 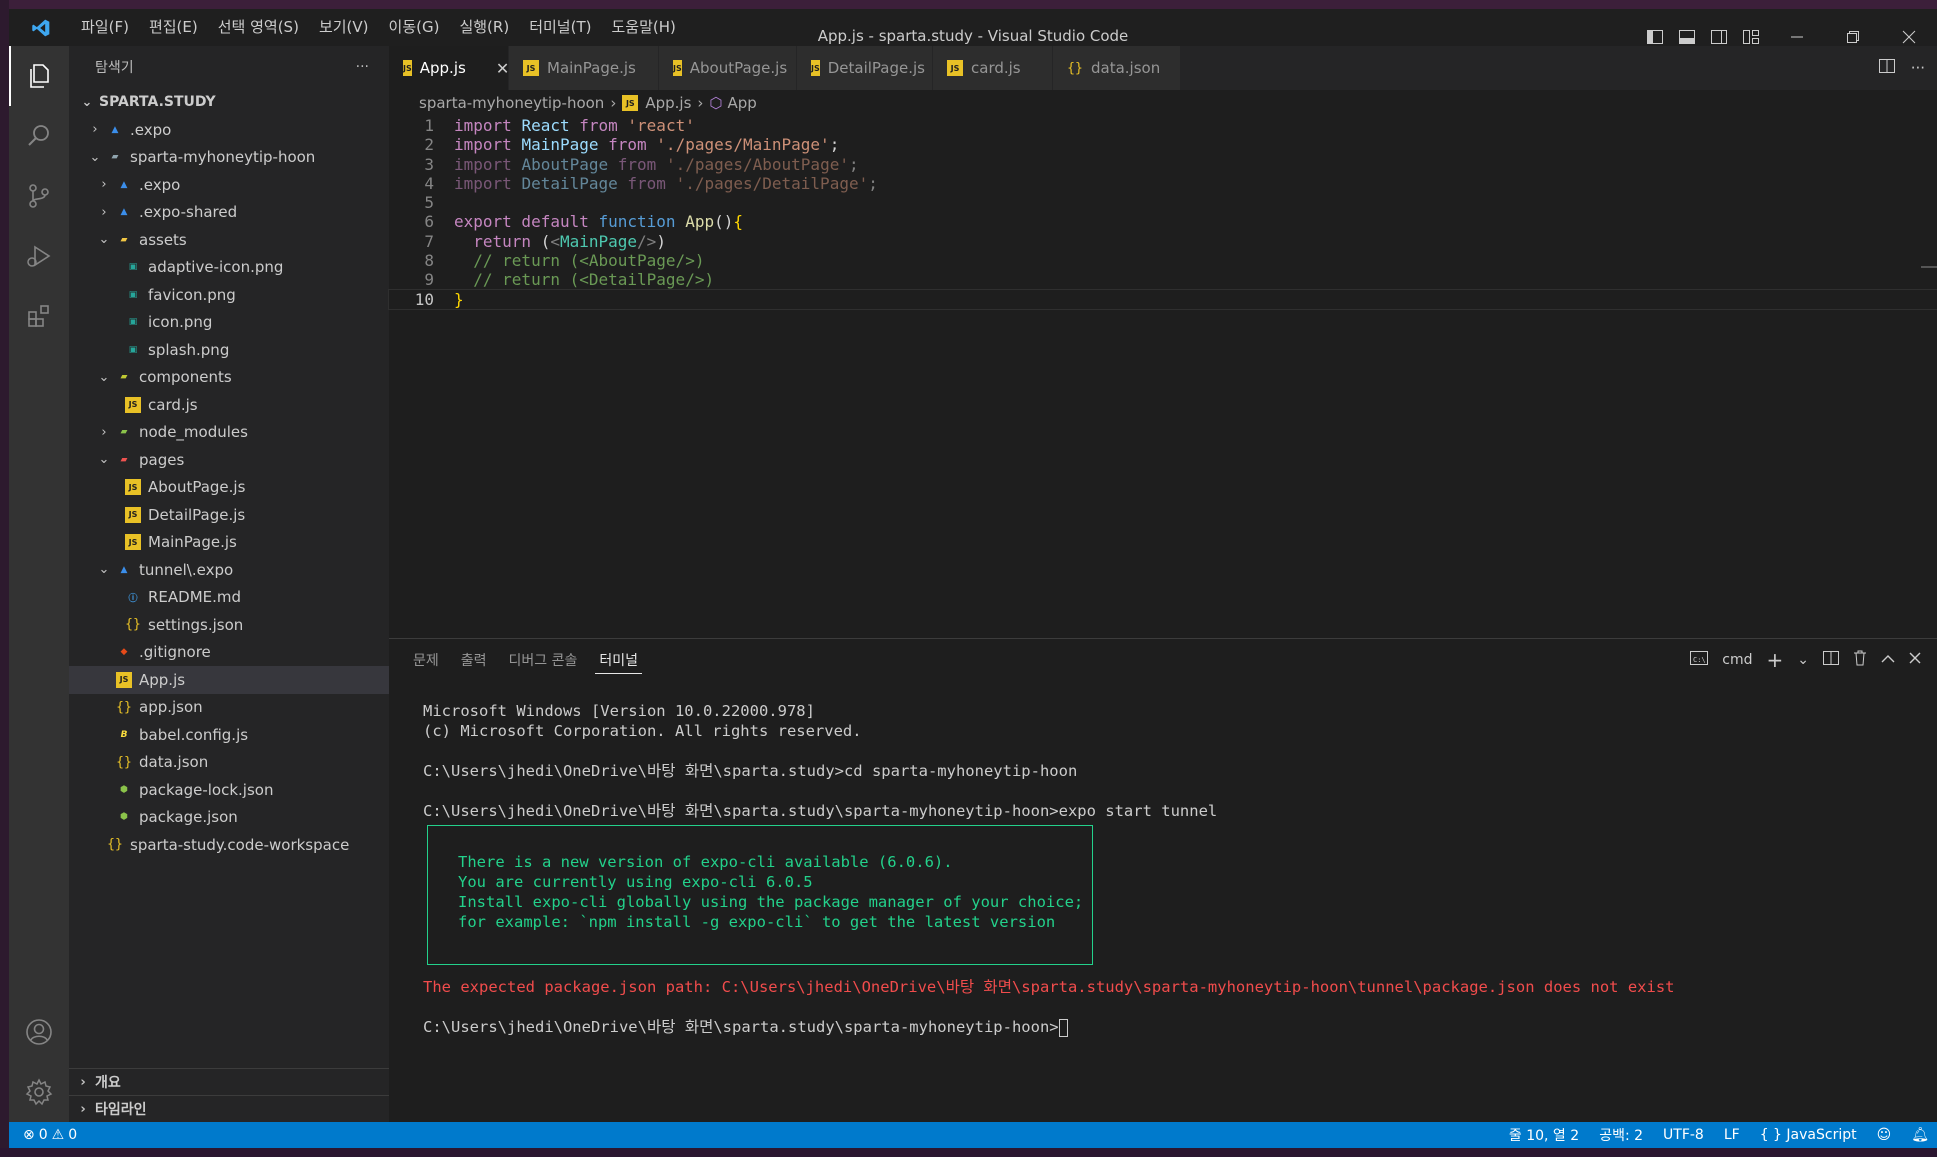 What do you see at coordinates (543, 660) in the screenshot?
I see `panel-tab: 디버그 콘솔` at bounding box center [543, 660].